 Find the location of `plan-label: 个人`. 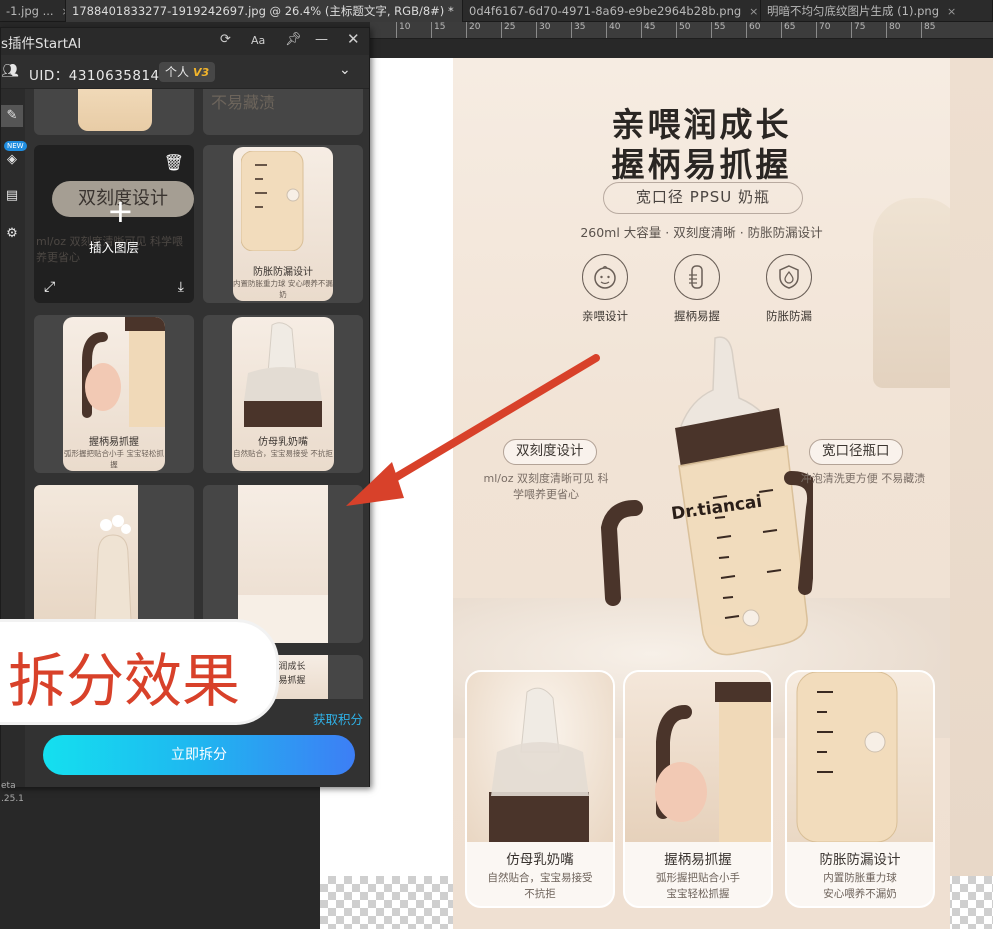

plan-label: 个人 is located at coordinates (177, 72).